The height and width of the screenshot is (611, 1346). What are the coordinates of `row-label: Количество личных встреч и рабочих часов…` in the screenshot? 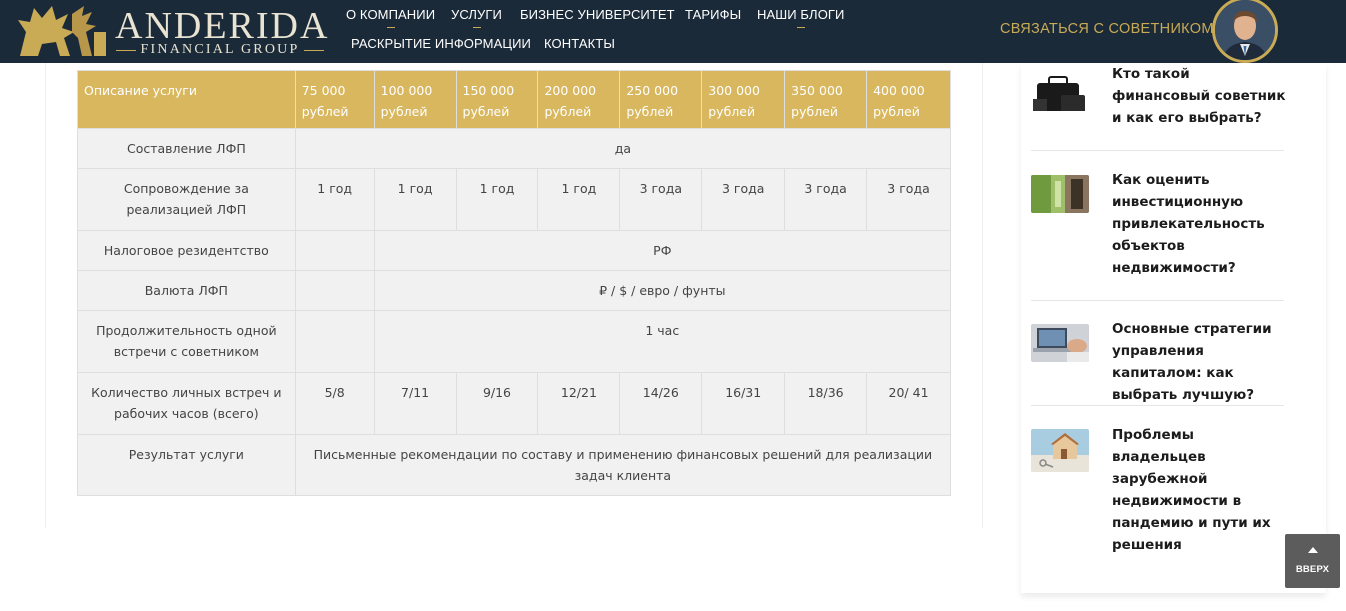 It's located at (186, 403).